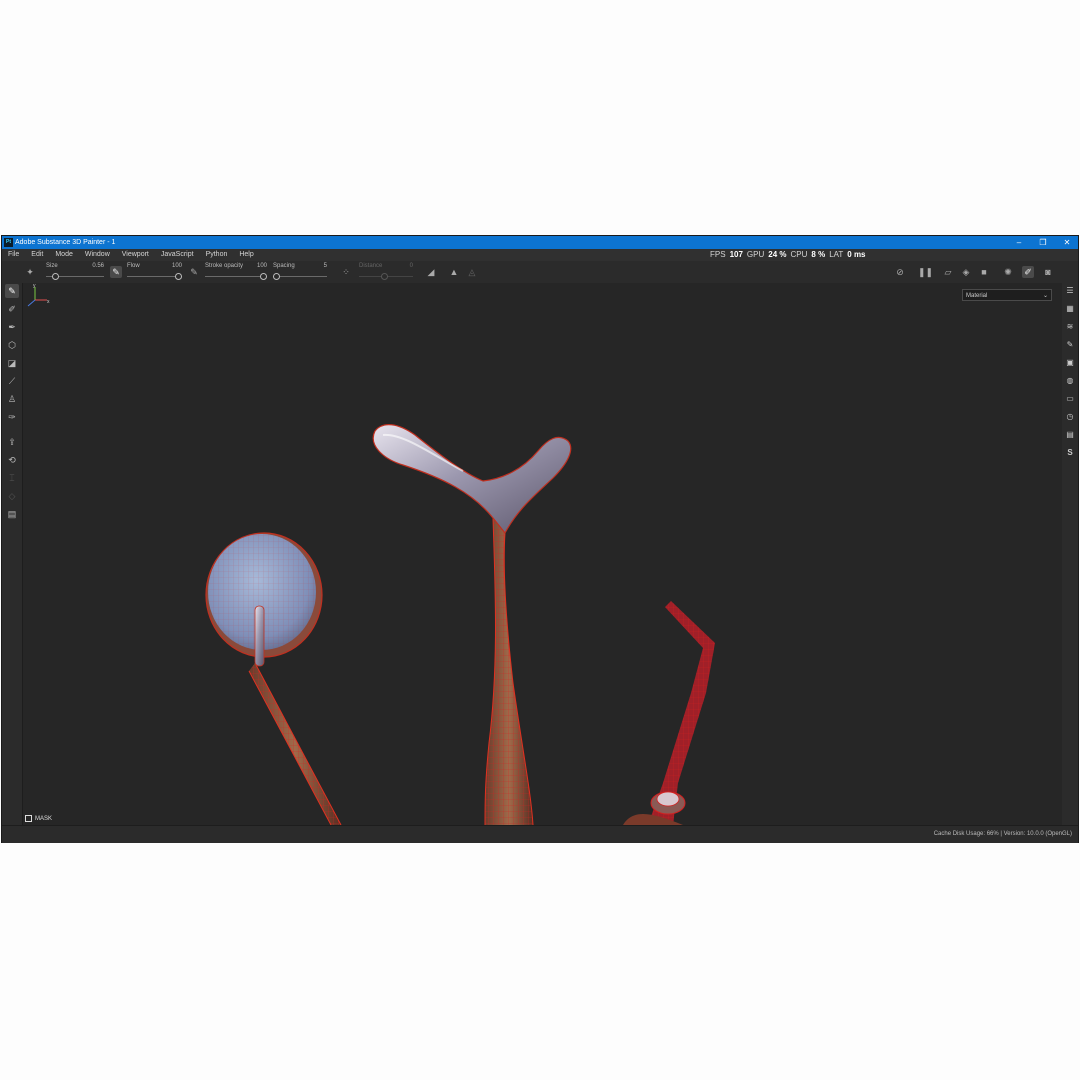  I want to click on axis-x-label: x, so click(48, 302).